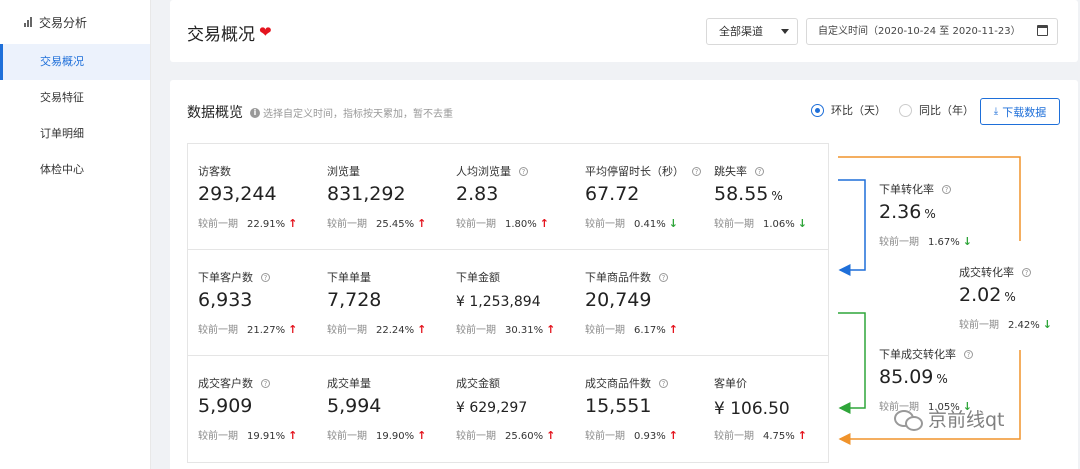 Image resolution: width=1080 pixels, height=469 pixels. I want to click on metric-compare: 较前一期 25.45% ↑, so click(376, 222).